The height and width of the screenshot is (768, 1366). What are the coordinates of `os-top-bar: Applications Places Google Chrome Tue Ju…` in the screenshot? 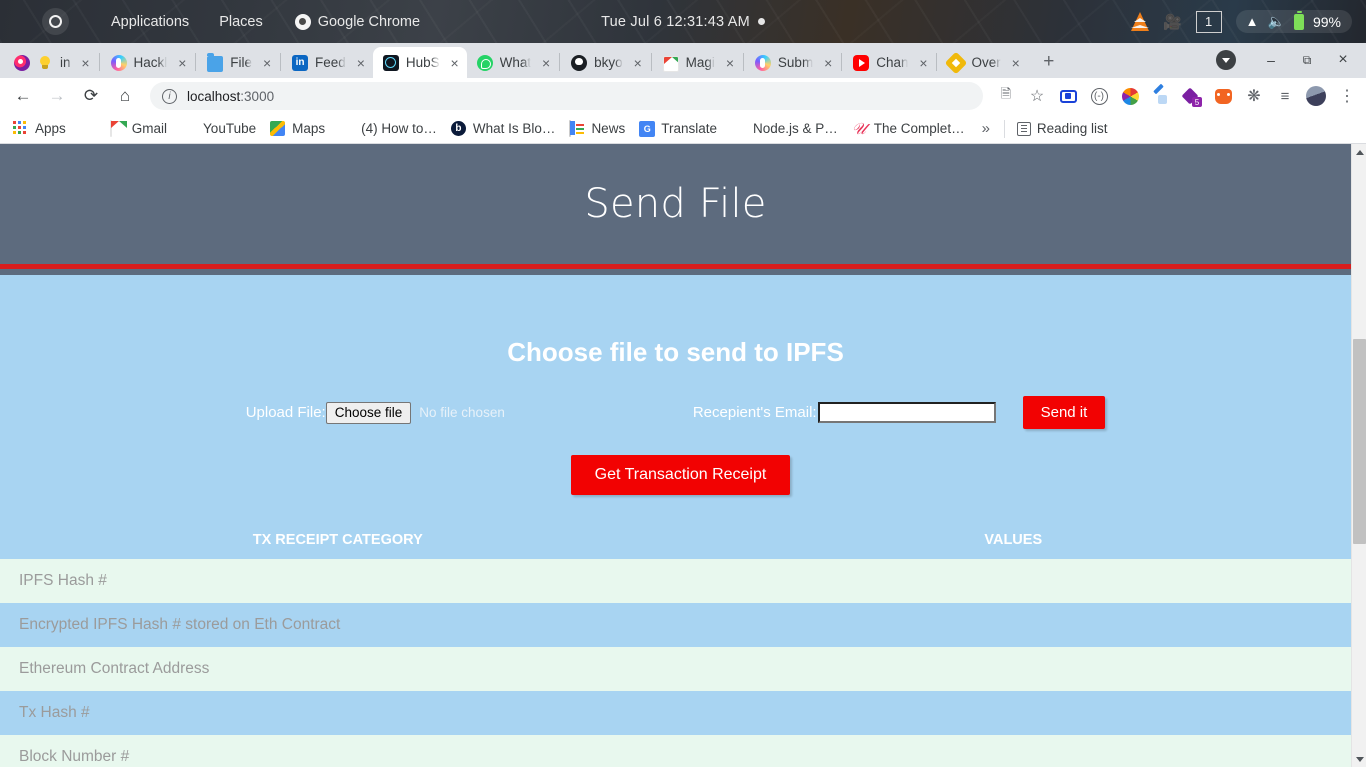 It's located at (683, 21).